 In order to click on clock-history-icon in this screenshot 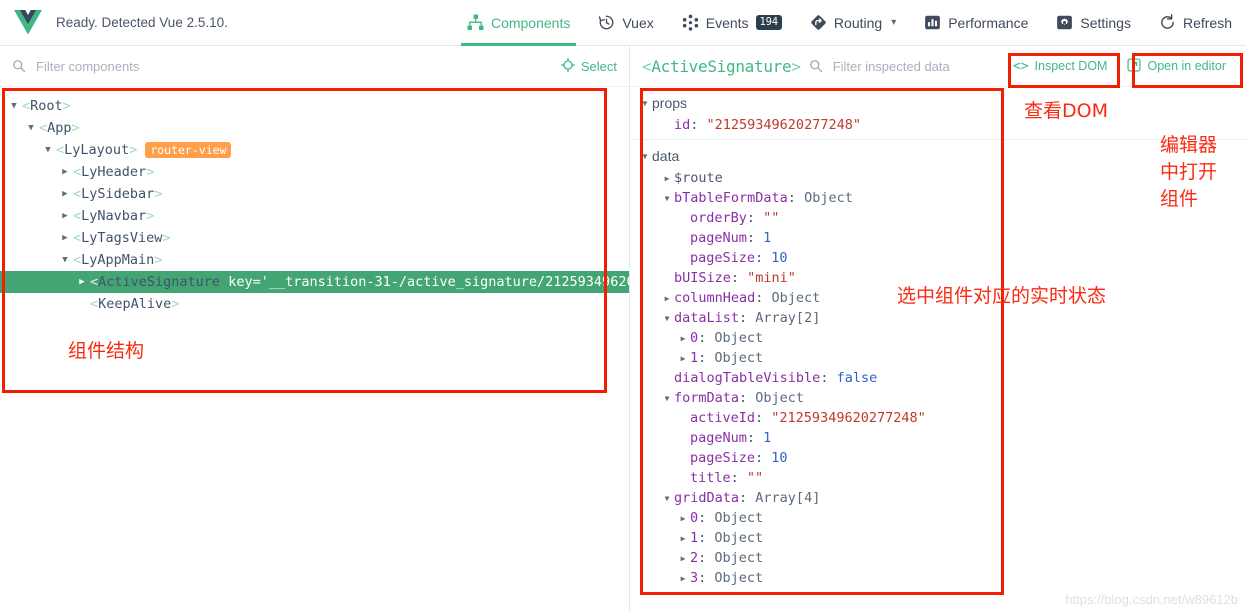, I will do `click(606, 22)`.